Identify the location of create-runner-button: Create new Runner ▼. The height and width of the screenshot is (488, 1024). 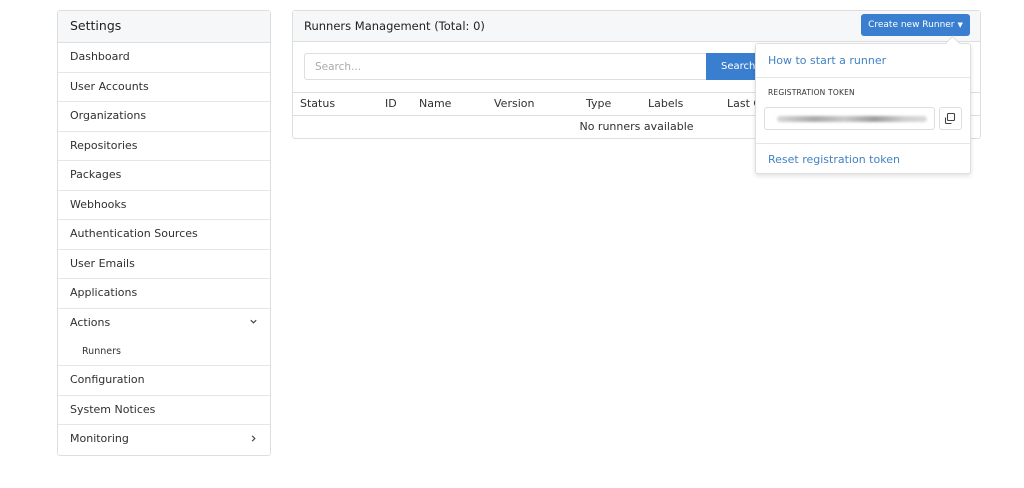
(915, 25).